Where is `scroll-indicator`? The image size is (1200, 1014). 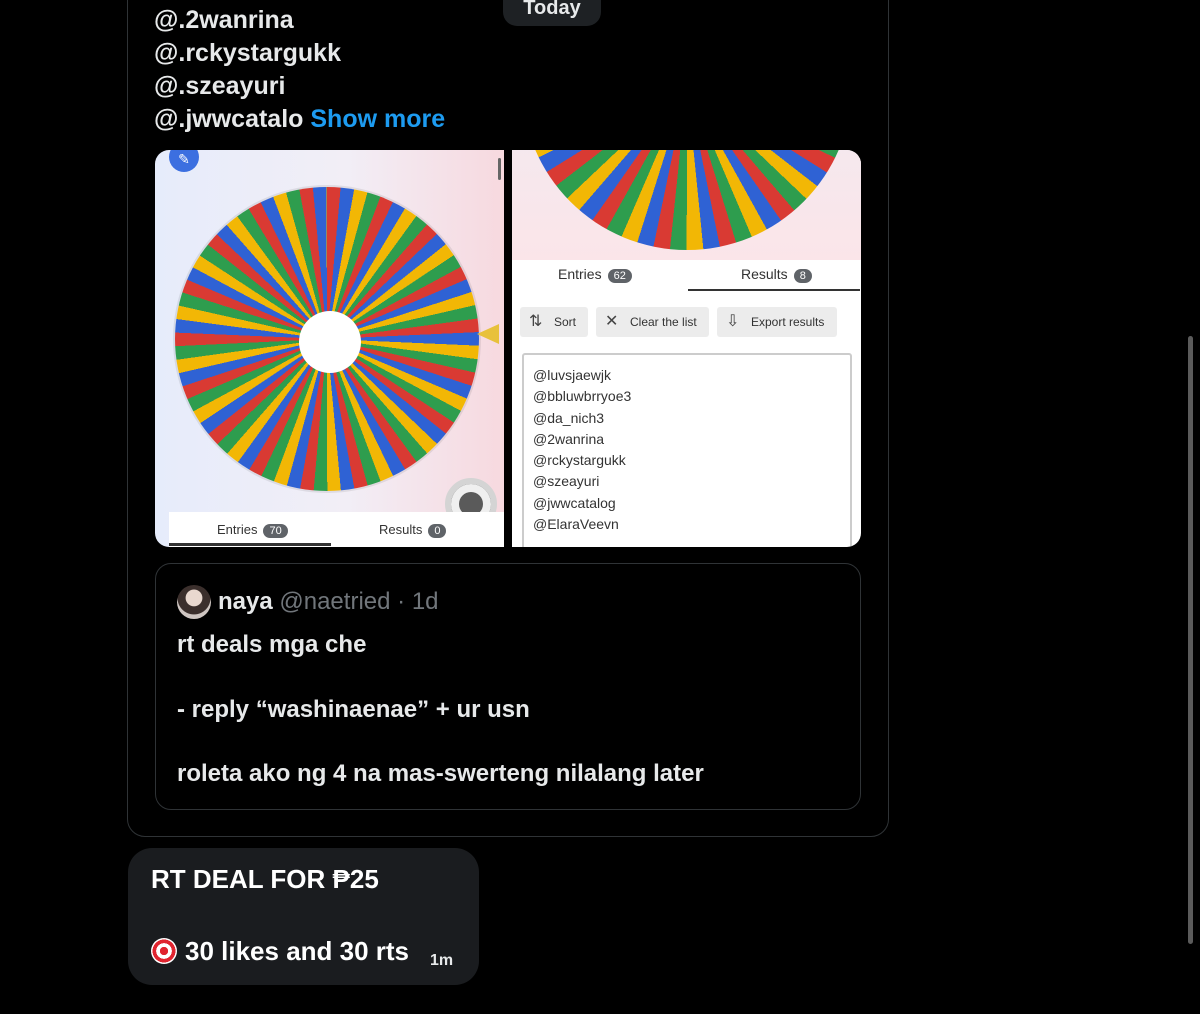 scroll-indicator is located at coordinates (499, 169).